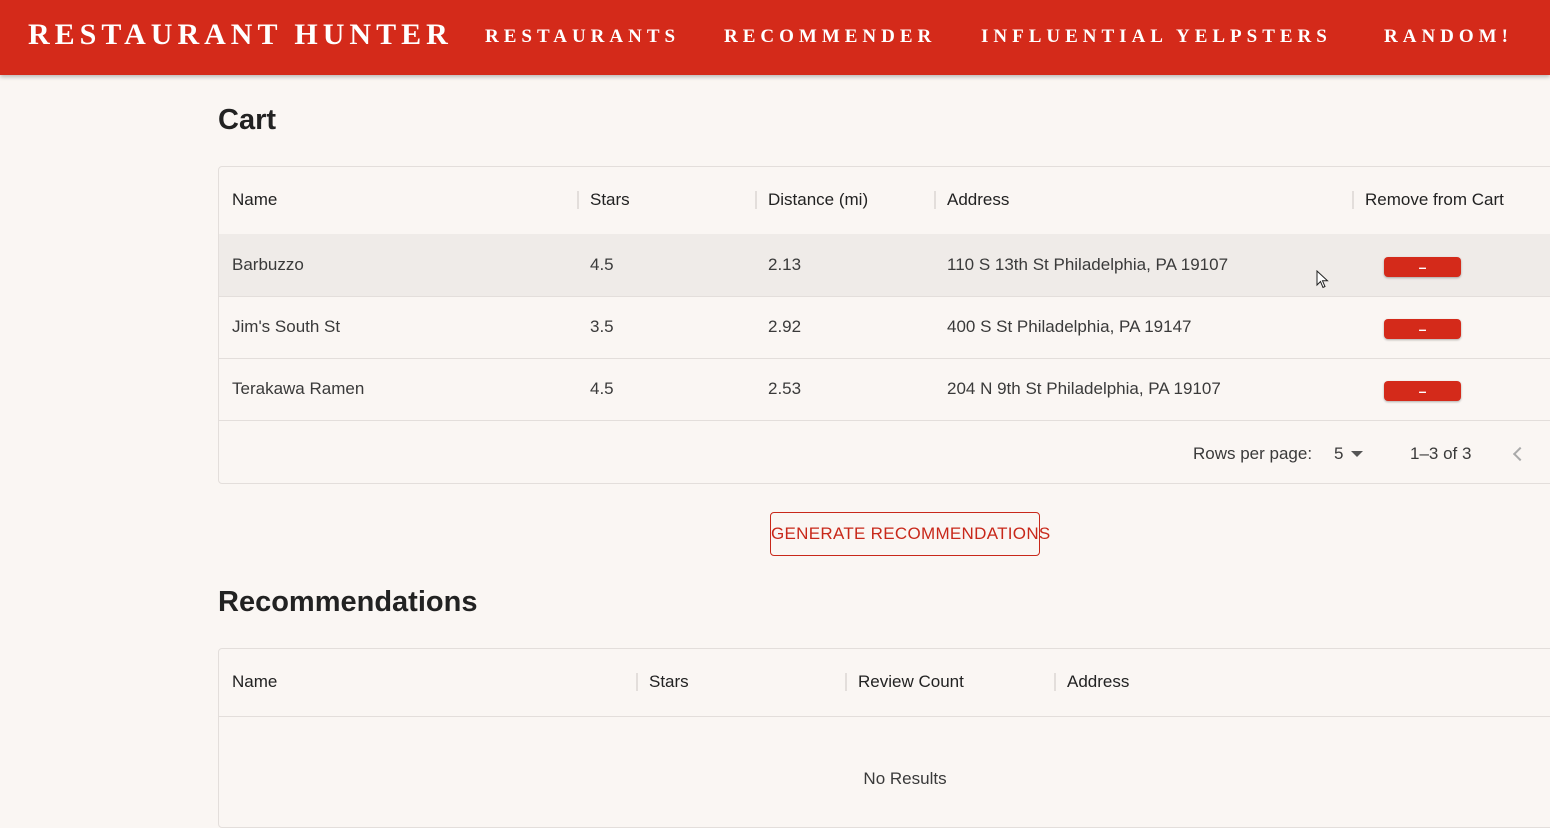 The height and width of the screenshot is (828, 1550). What do you see at coordinates (978, 200) in the screenshot?
I see `cart-col-address: Address` at bounding box center [978, 200].